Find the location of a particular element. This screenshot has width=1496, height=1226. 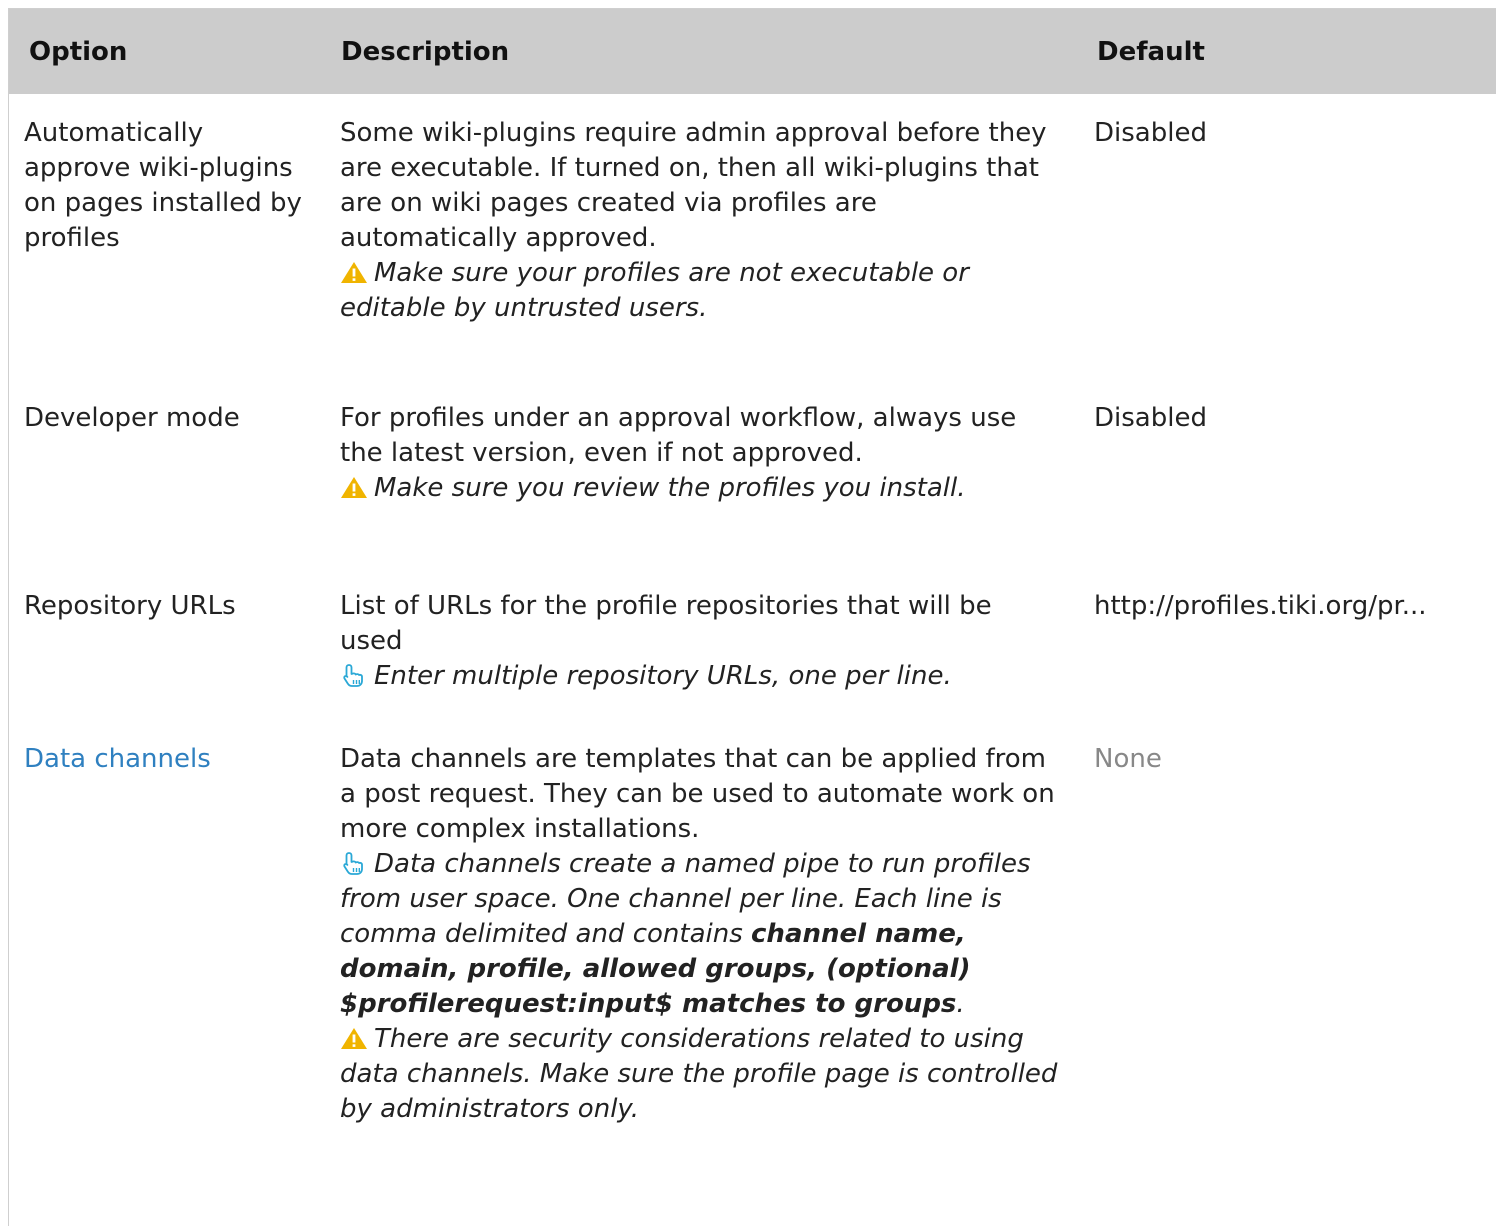

option-name: Developer mode is located at coordinates (132, 418).